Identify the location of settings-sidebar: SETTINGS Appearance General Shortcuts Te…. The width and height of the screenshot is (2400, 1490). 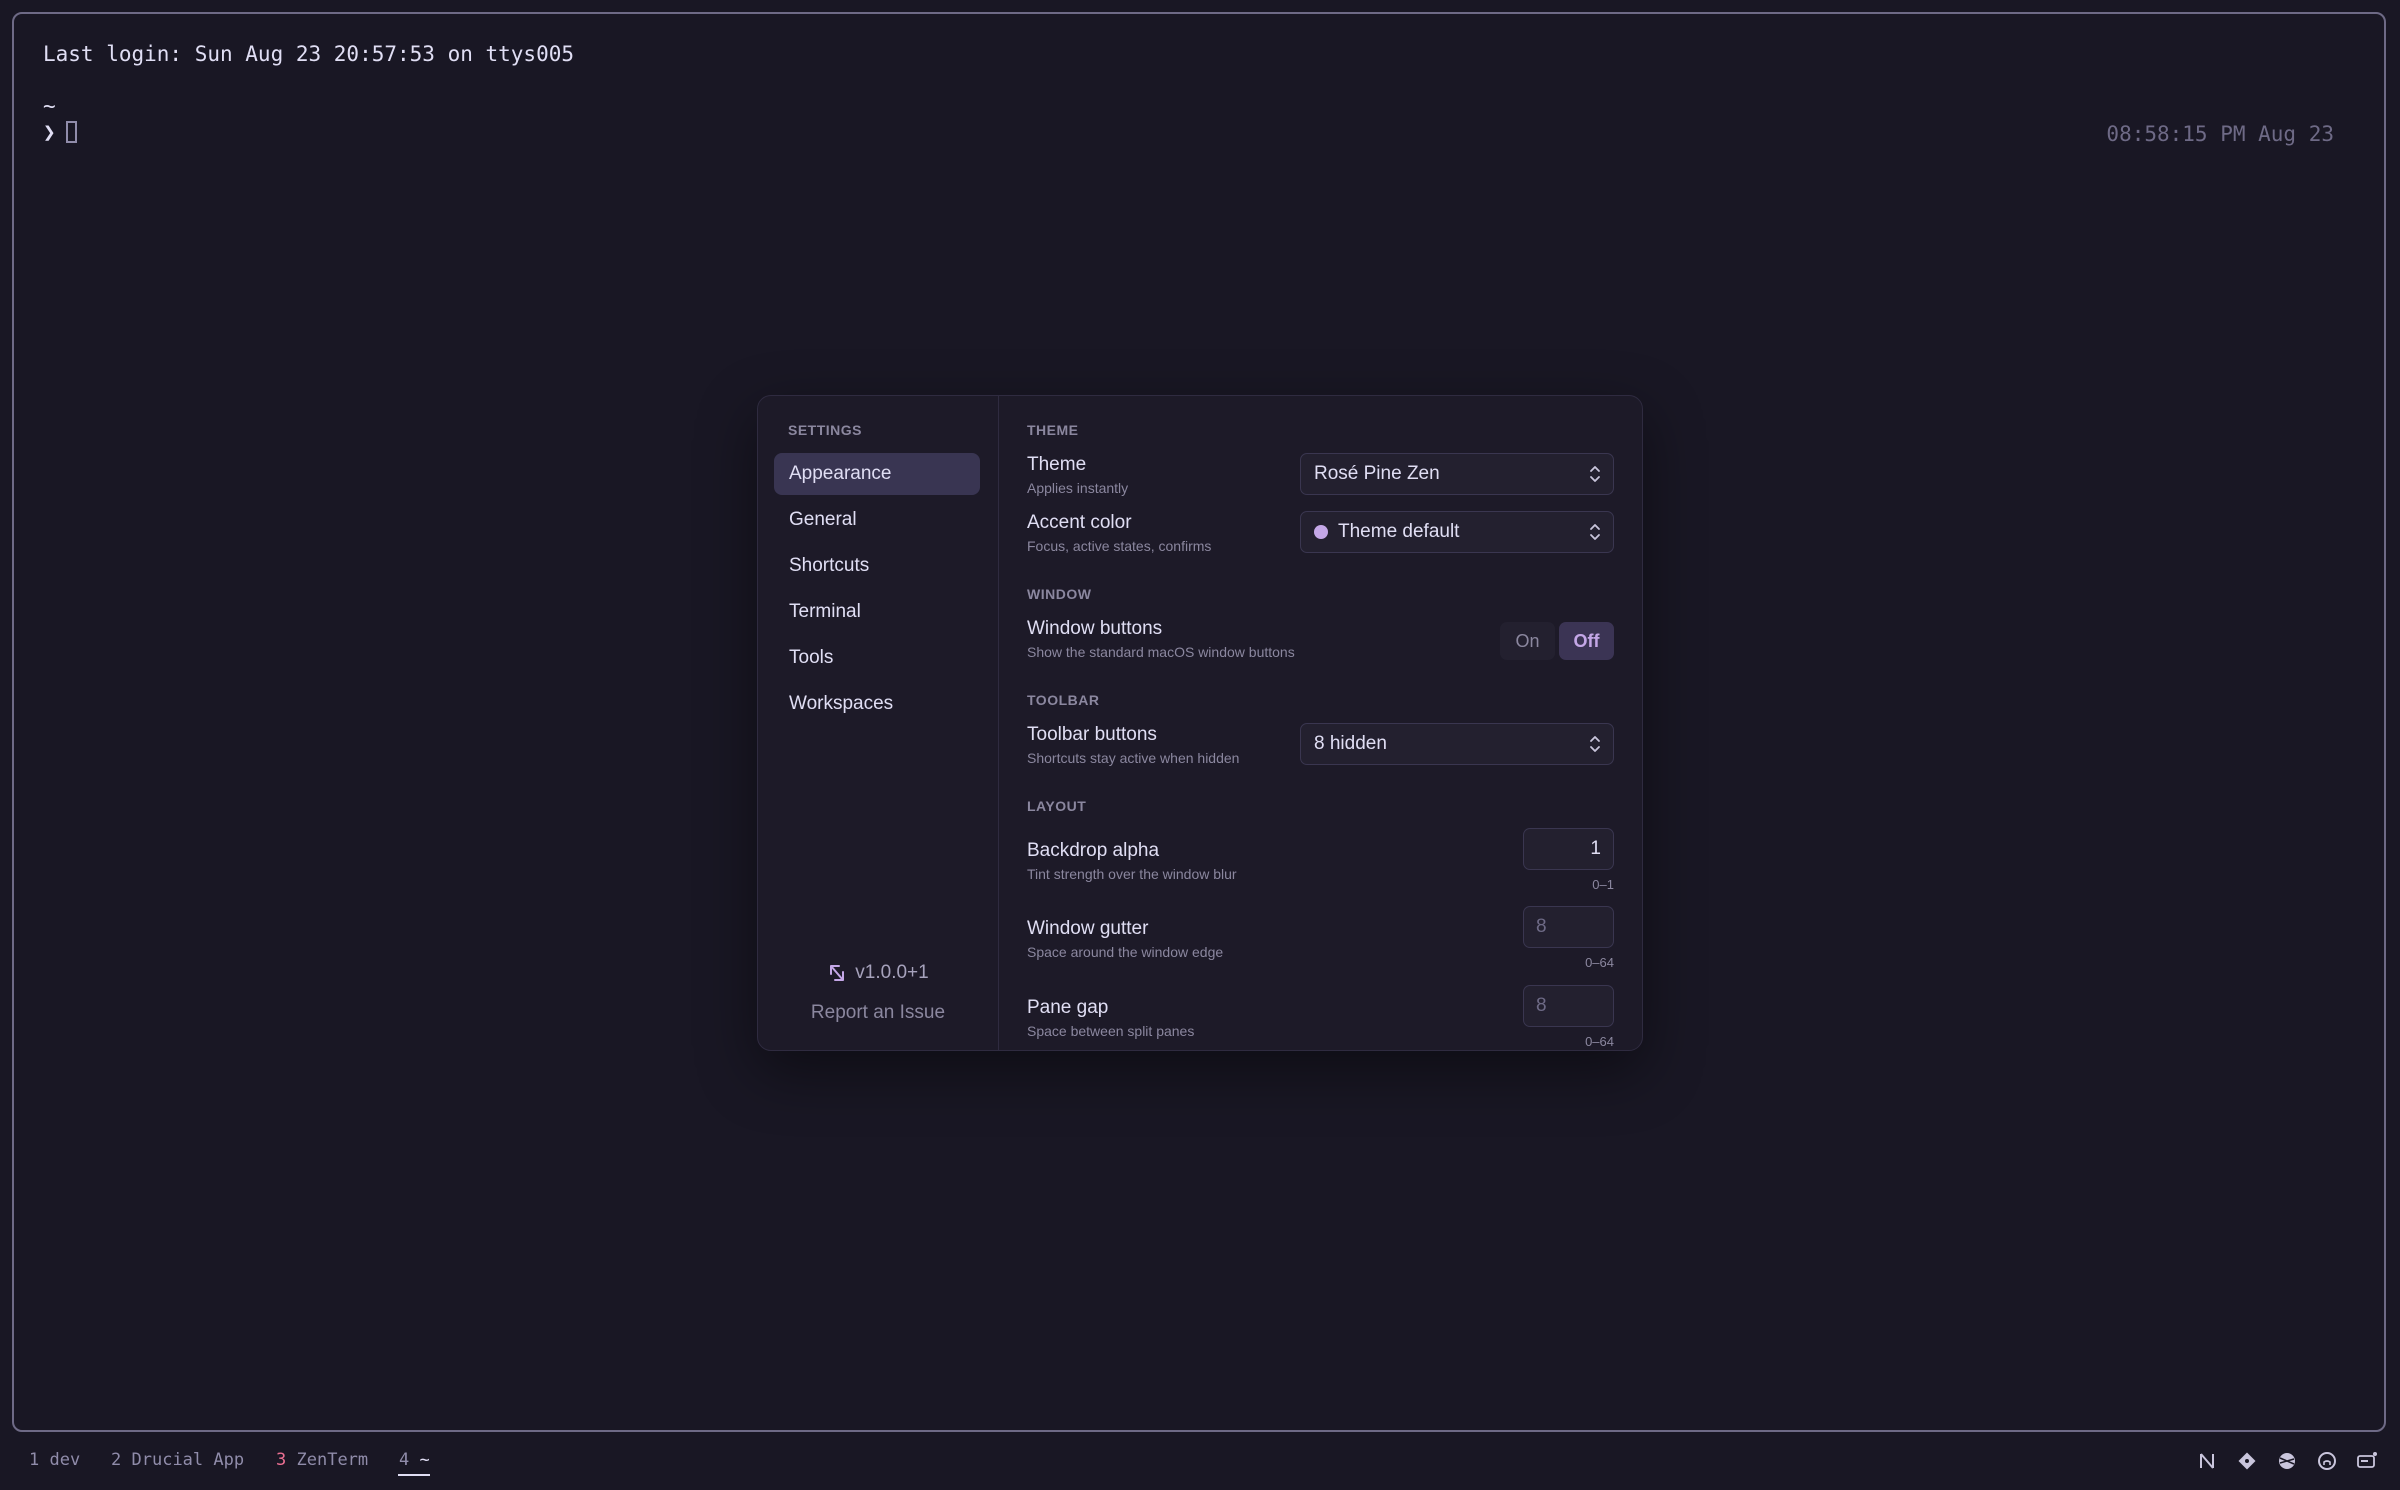
(878, 723).